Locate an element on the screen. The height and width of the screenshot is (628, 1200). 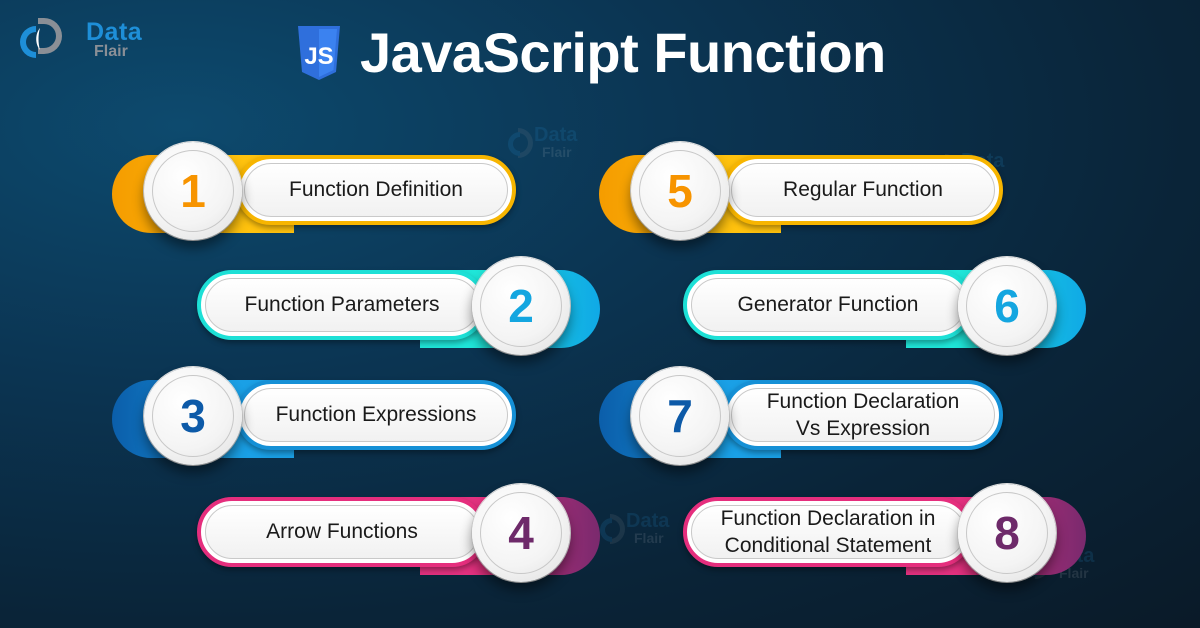
item-label: Generator Function is located at coordinates (828, 305).